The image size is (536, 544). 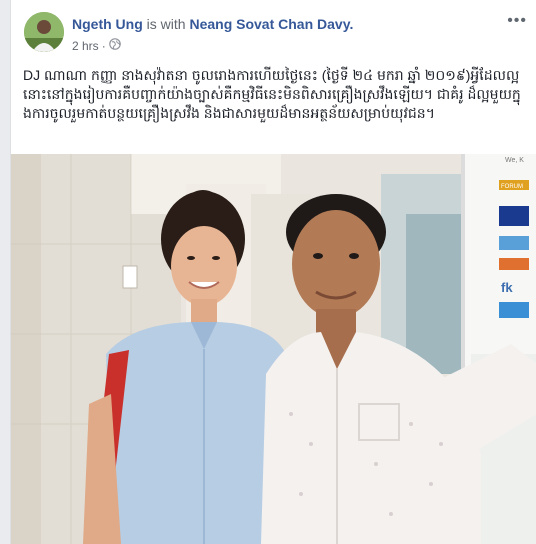 I want to click on more-options-icon: •••, so click(x=517, y=21).